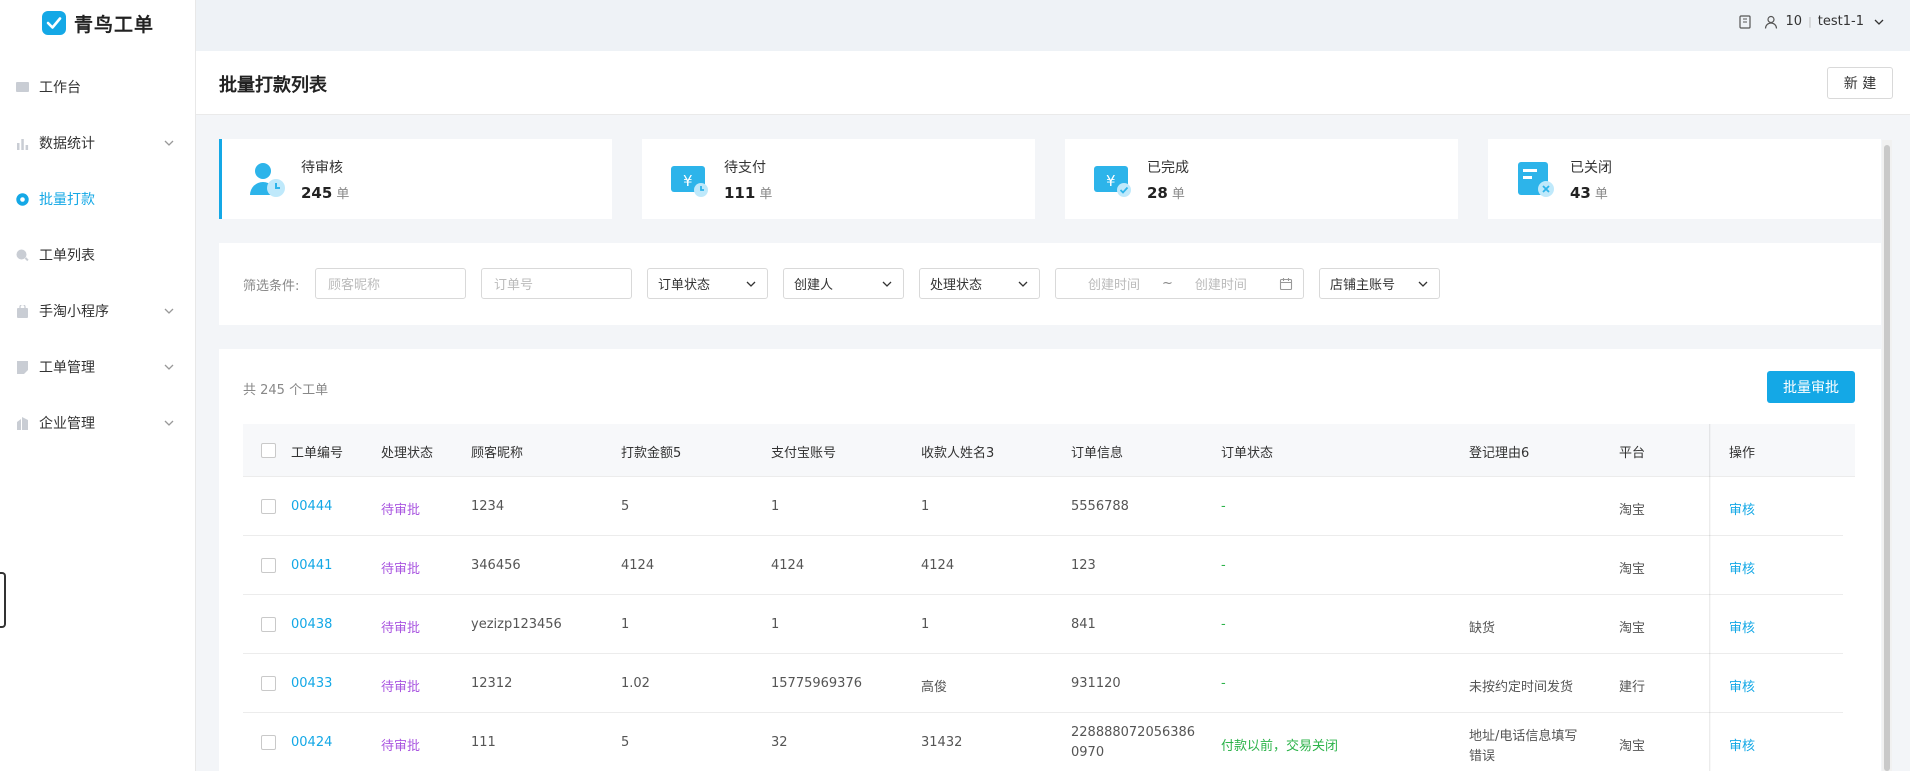 The width and height of the screenshot is (1910, 771). Describe the element at coordinates (638, 565) in the screenshot. I see `payment-amount: 4124` at that location.